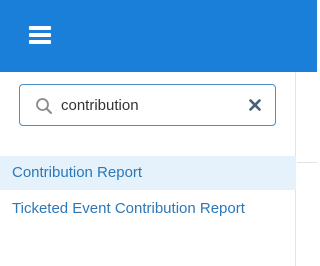  I want to click on search-icon, so click(44, 106).